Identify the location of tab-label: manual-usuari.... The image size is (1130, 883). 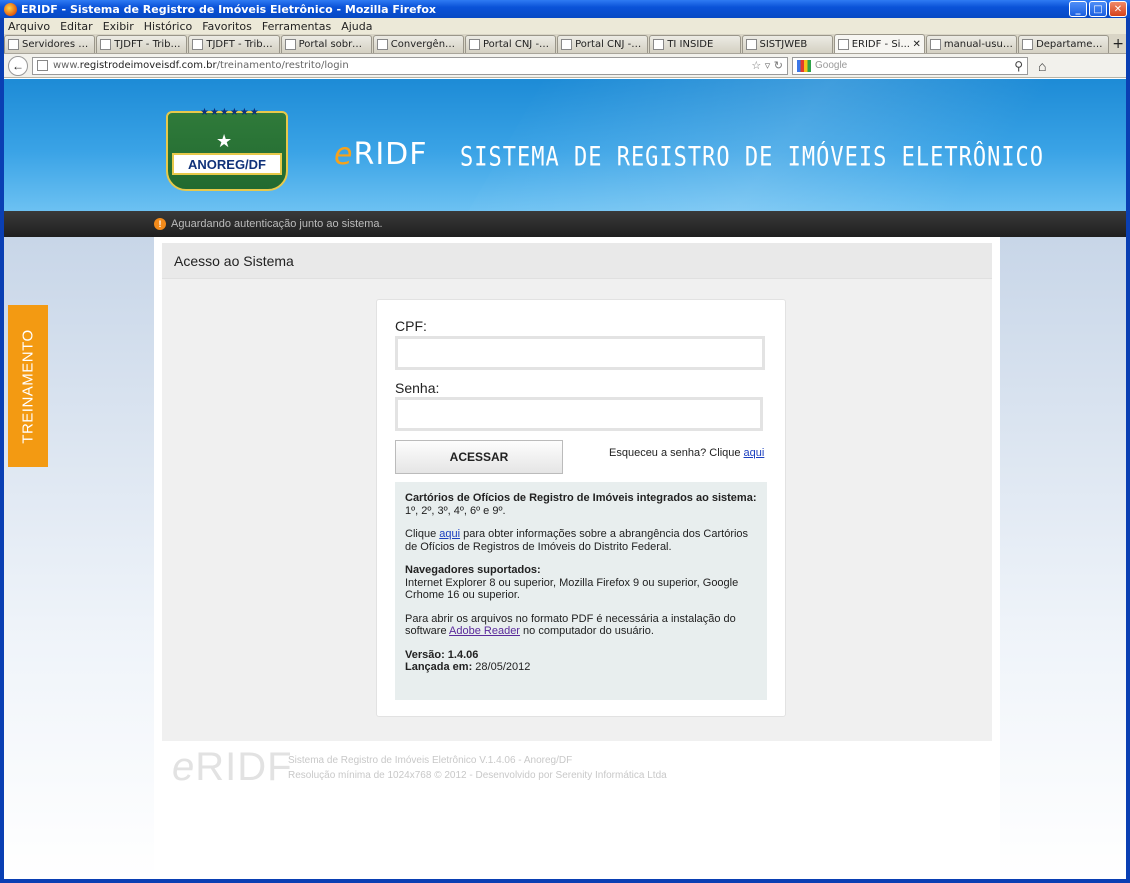
(978, 44).